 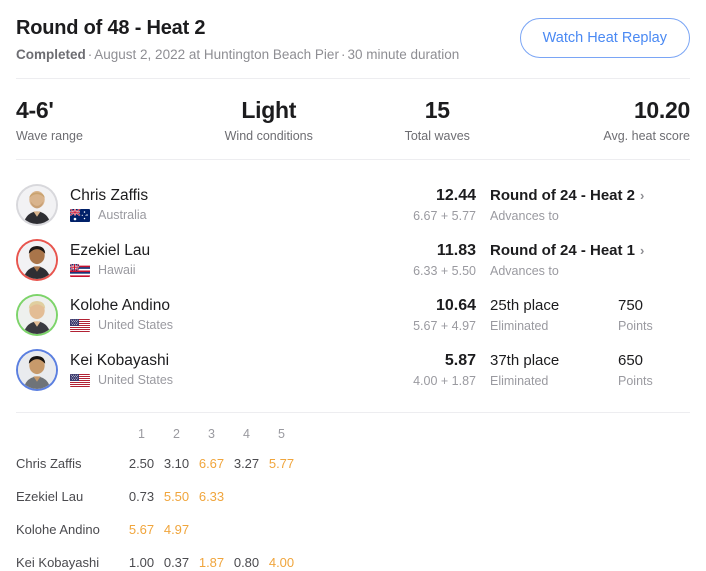 What do you see at coordinates (227, 204) in the screenshot?
I see `surfer-info: Chris Zaffis Australia` at bounding box center [227, 204].